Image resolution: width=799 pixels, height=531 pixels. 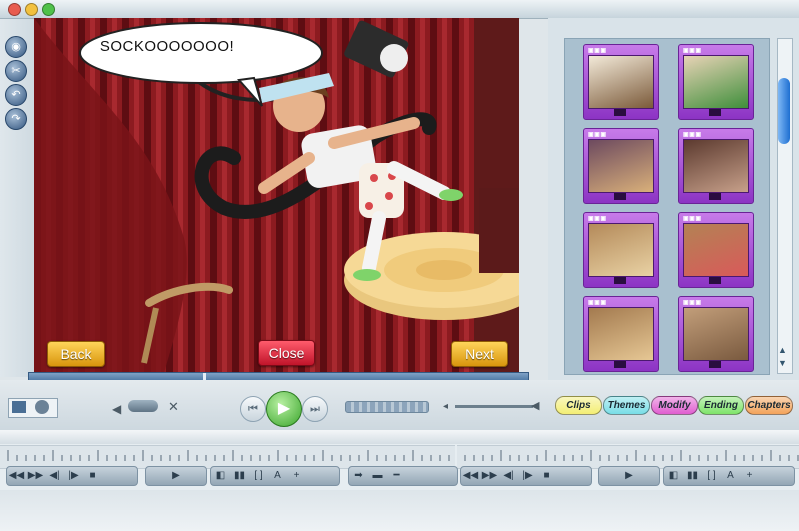 I want to click on close-window-icon, so click(x=14, y=9).